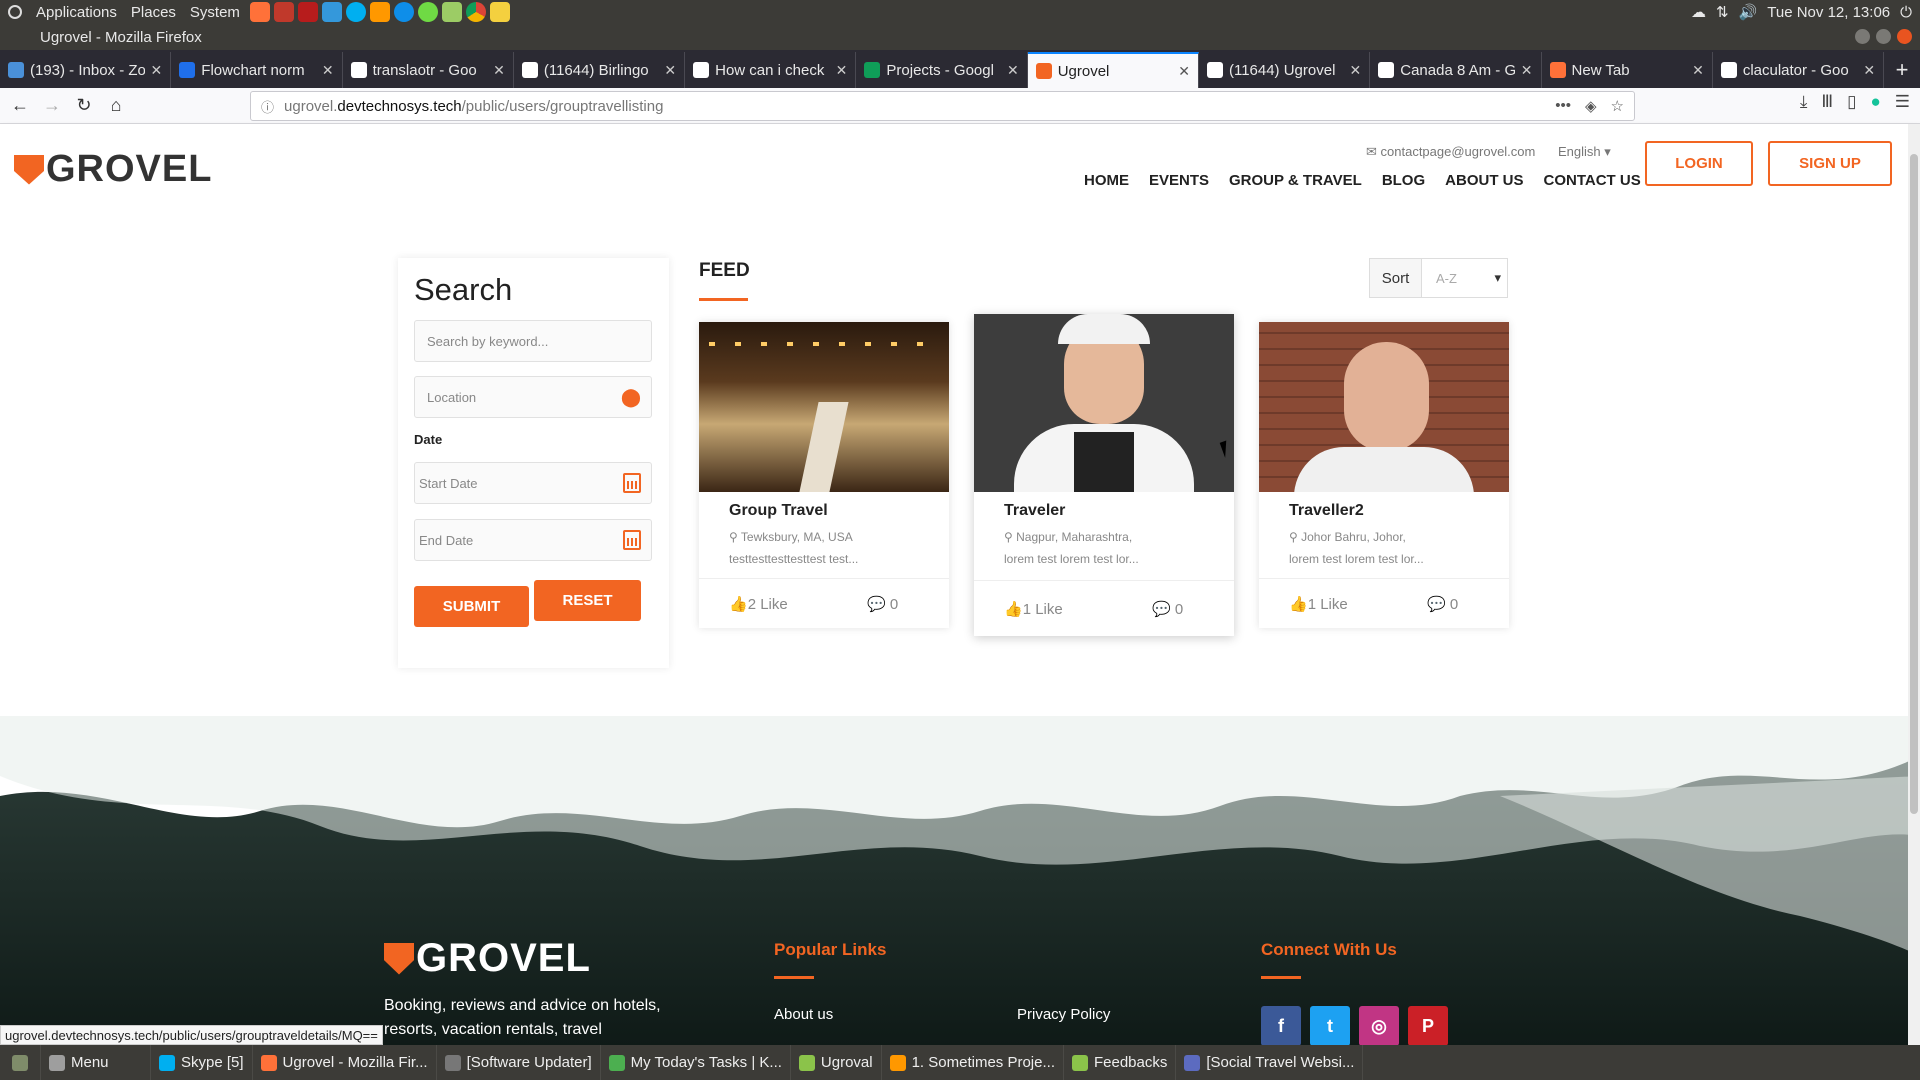 This screenshot has height=1080, width=1920. Describe the element at coordinates (307, 12) in the screenshot. I see `filezilla-icon` at that location.